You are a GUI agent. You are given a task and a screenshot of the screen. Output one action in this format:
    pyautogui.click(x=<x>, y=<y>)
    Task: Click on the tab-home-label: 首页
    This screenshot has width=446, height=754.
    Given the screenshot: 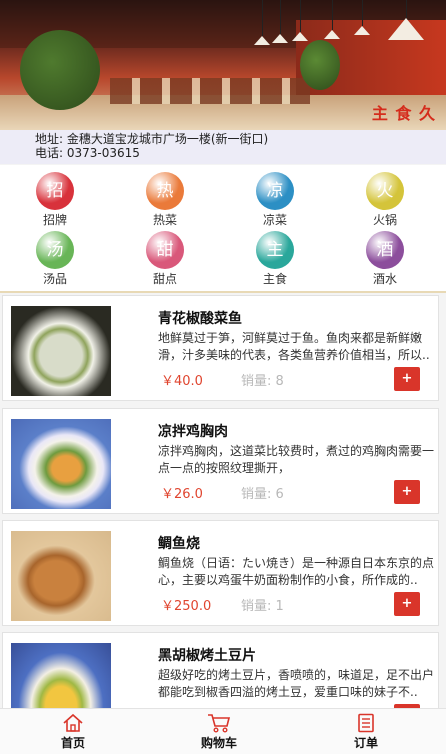 What is the action you would take?
    pyautogui.click(x=72, y=743)
    